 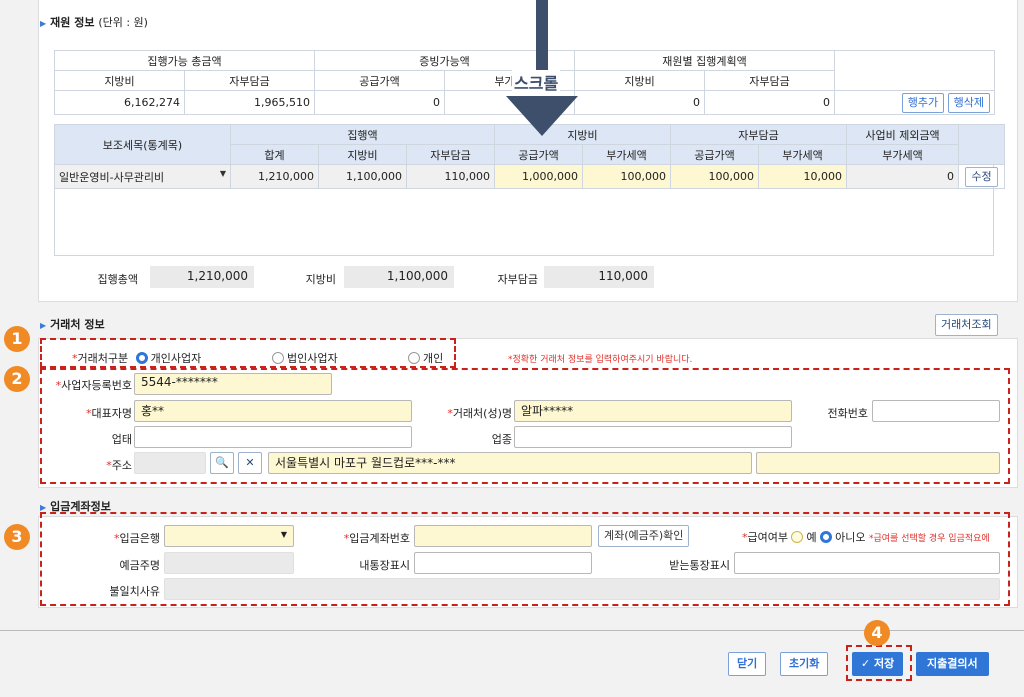 I want to click on edit-cell: 수정, so click(x=982, y=176).